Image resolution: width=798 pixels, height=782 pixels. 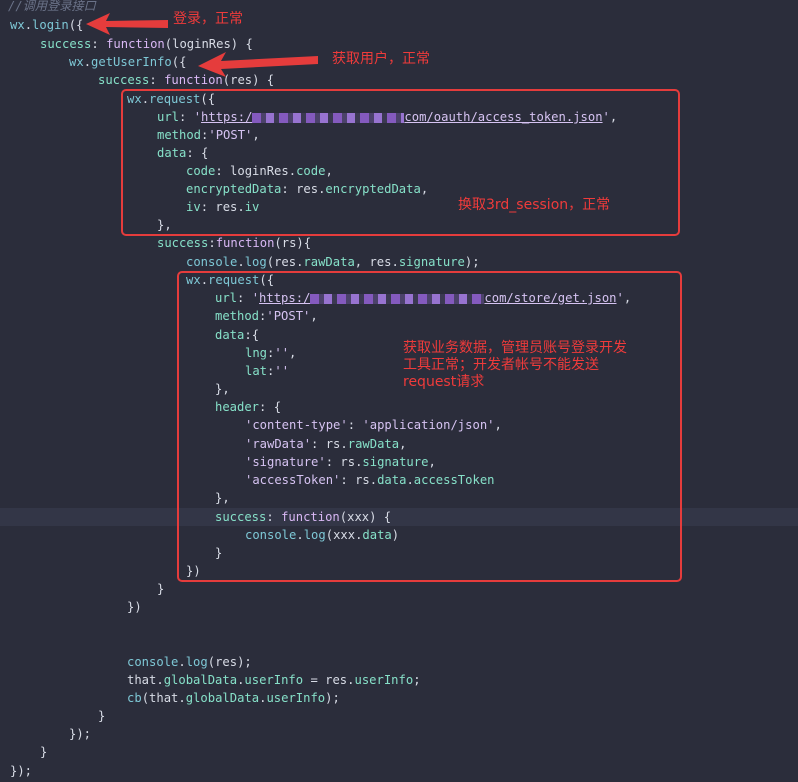 I want to click on comment-text: //调用登录接口, so click(x=52, y=6).